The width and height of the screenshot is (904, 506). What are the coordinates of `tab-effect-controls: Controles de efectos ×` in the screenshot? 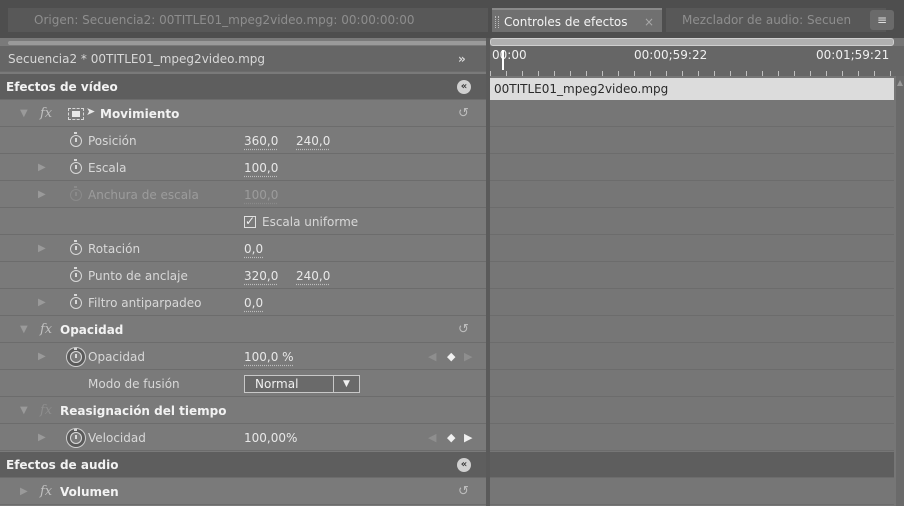 It's located at (577, 20).